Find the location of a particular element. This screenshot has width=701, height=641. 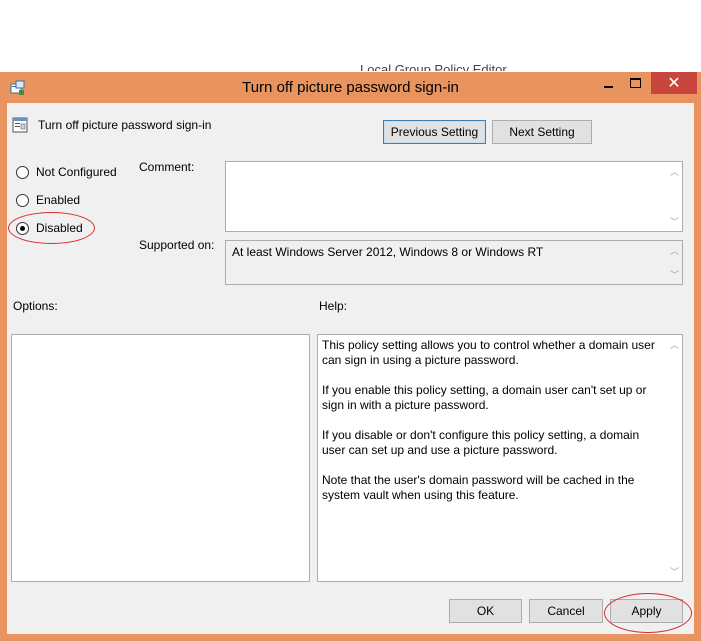

radio-enabled-label: Enabled is located at coordinates (58, 200).